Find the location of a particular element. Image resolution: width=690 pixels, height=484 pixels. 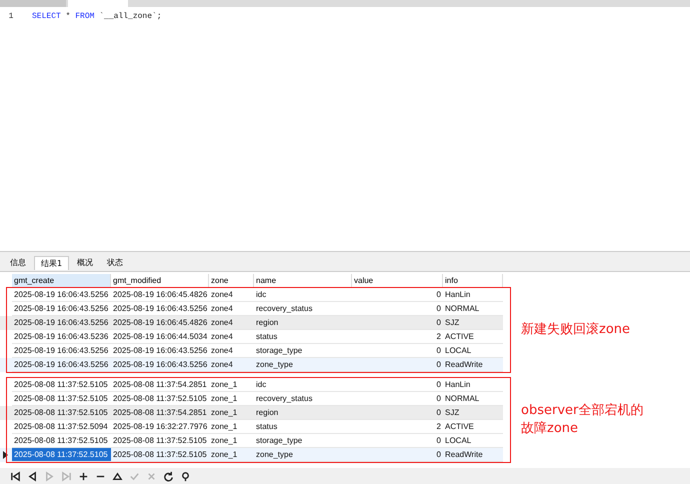

result-tab: 概况 is located at coordinates (85, 263).